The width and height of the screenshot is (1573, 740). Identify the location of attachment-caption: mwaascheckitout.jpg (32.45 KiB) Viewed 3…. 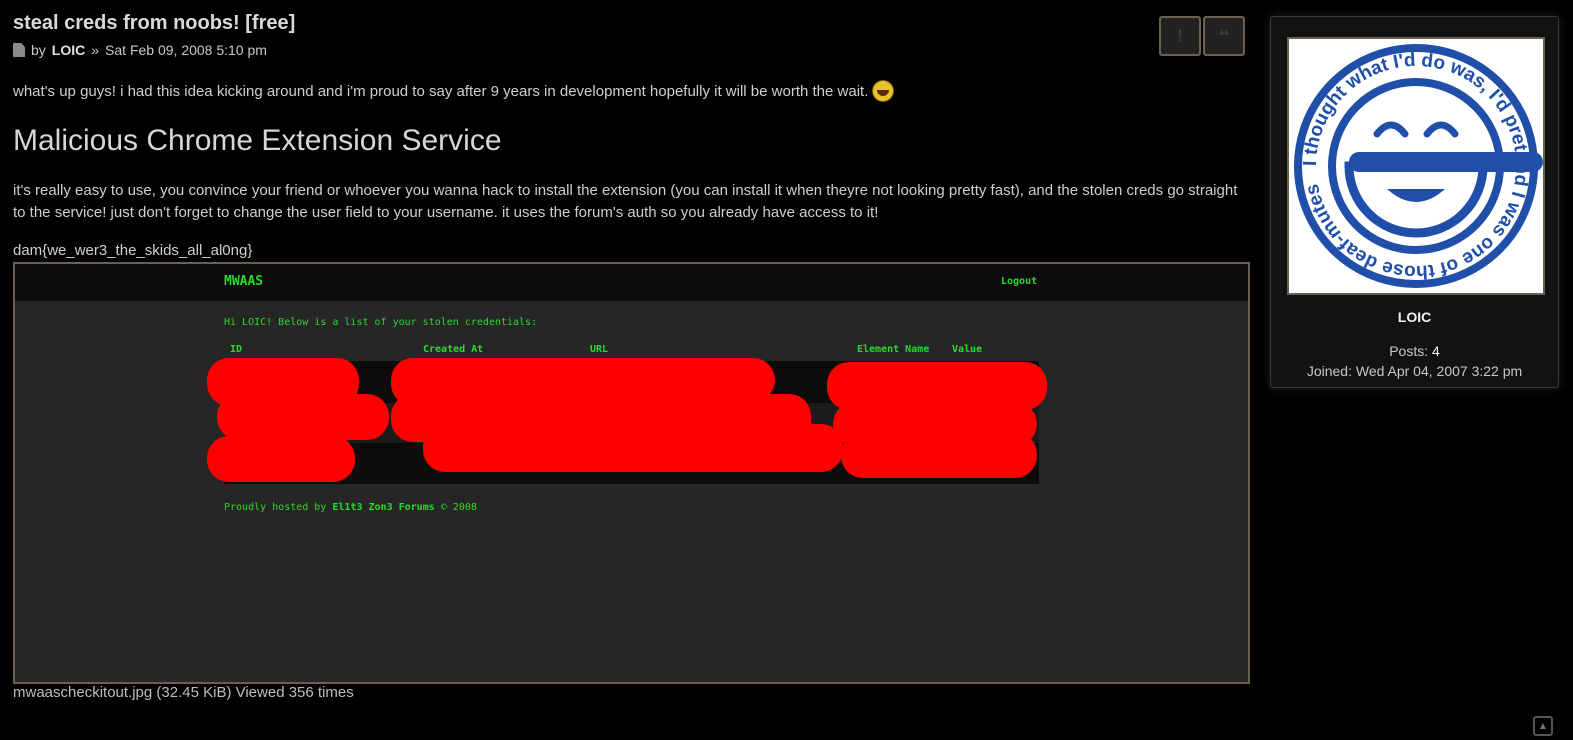
(183, 692).